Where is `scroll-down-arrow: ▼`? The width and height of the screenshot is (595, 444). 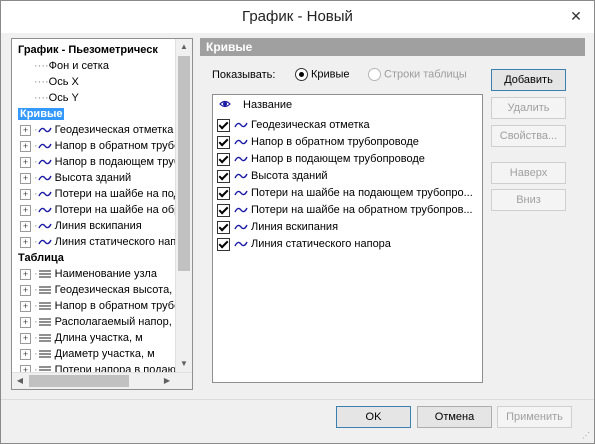
scroll-down-arrow: ▼ is located at coordinates (184, 364).